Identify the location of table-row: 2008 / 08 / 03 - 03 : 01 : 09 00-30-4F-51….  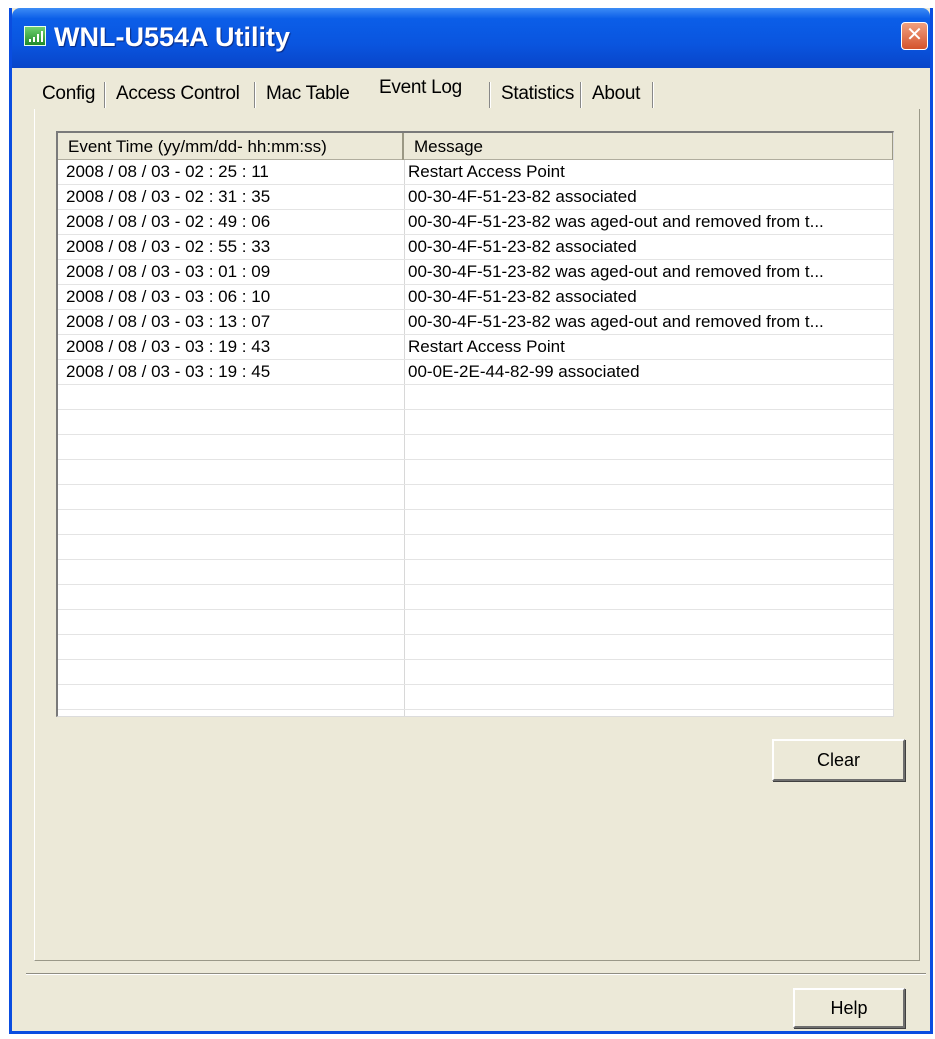
(475, 272).